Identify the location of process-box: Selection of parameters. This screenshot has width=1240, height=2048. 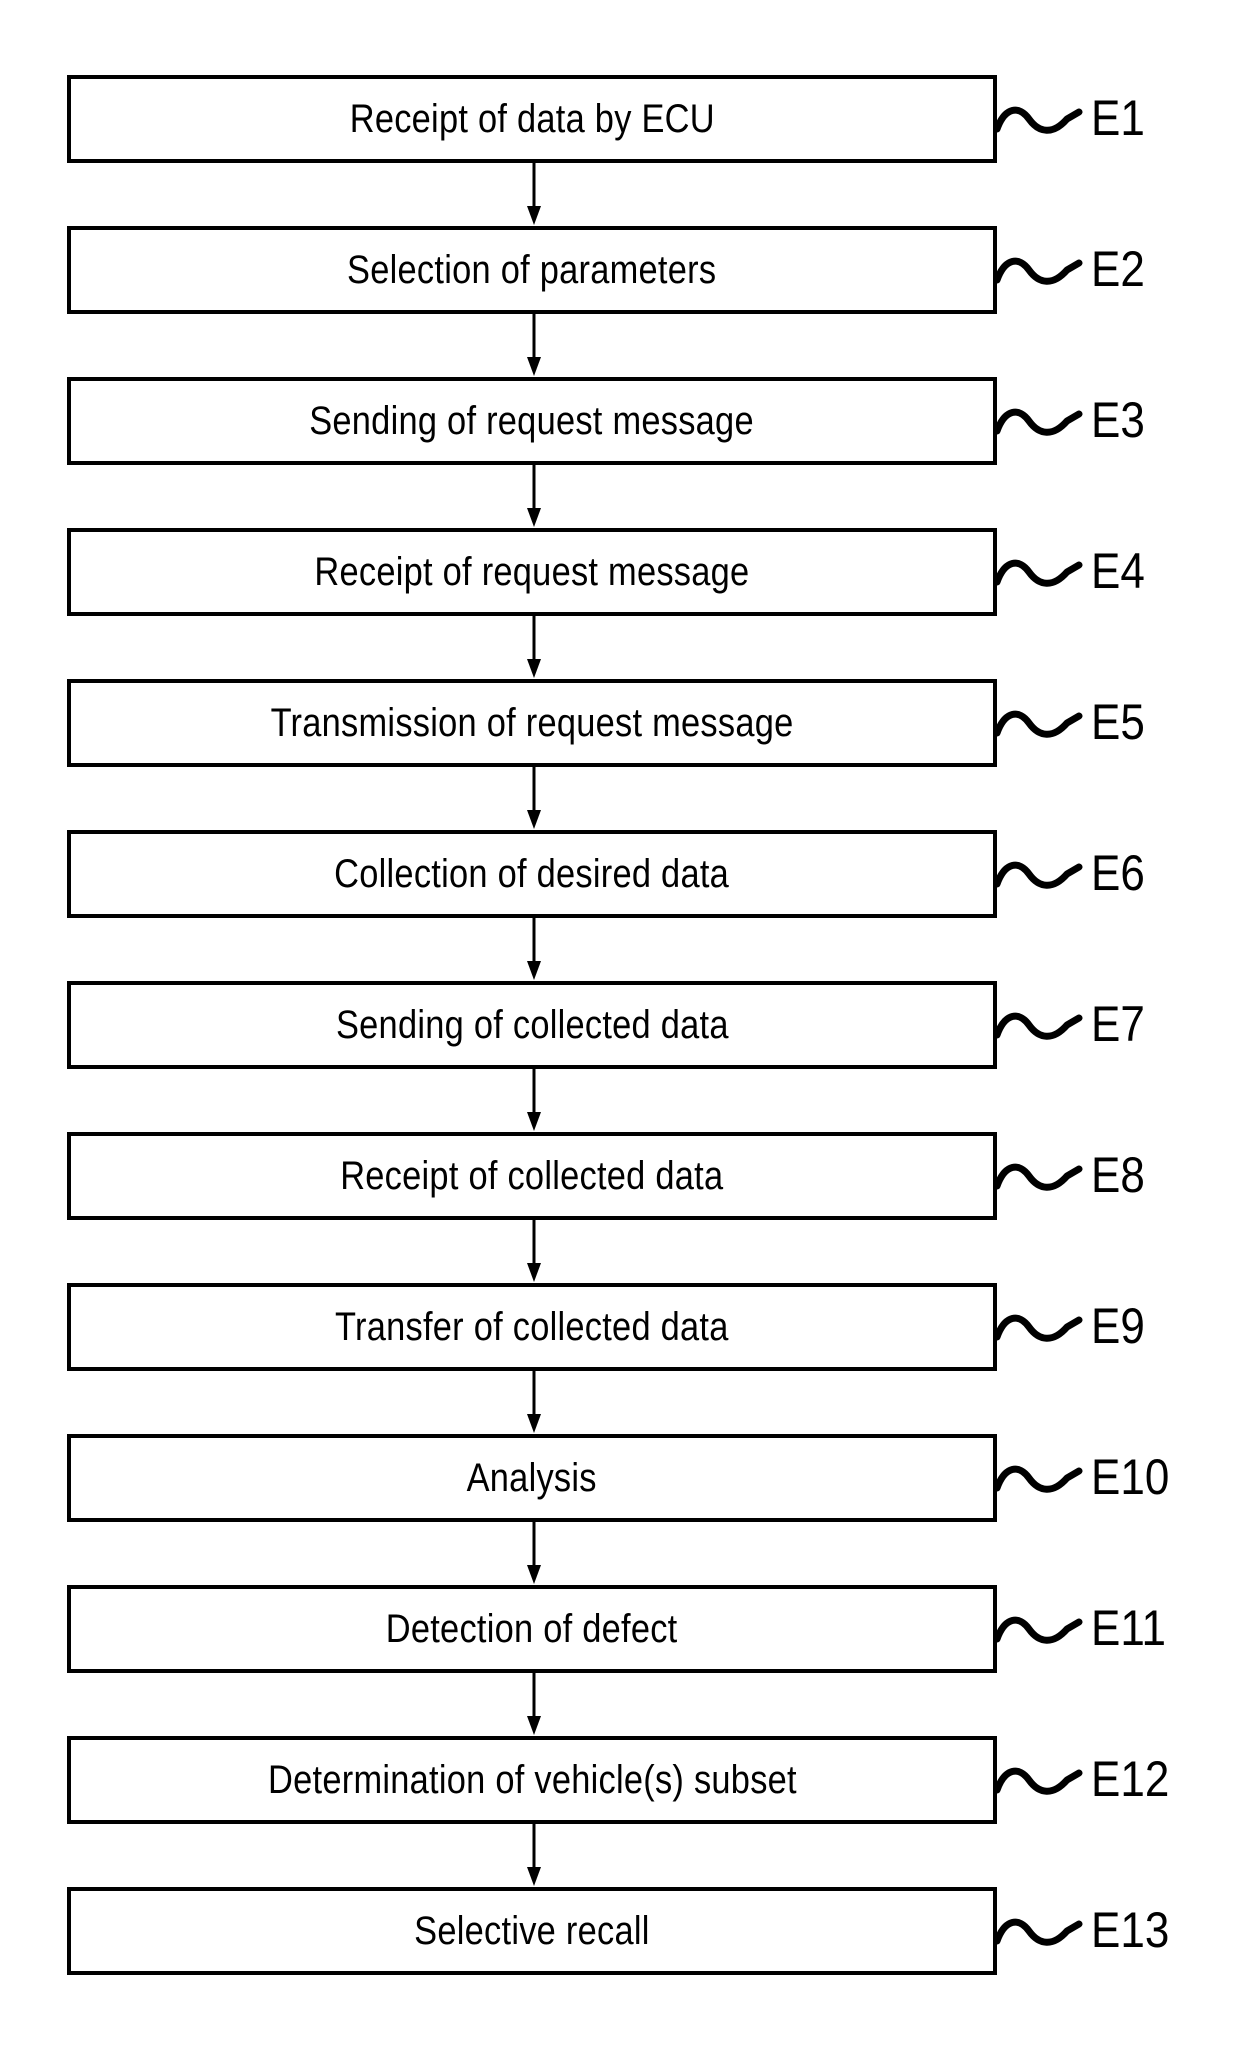
(532, 270).